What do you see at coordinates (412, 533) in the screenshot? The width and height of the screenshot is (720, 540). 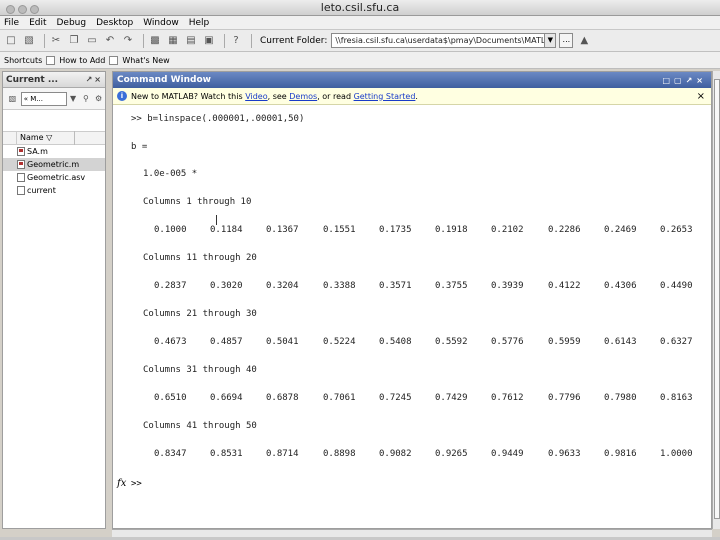 I see `horizontal-scrollbar` at bounding box center [412, 533].